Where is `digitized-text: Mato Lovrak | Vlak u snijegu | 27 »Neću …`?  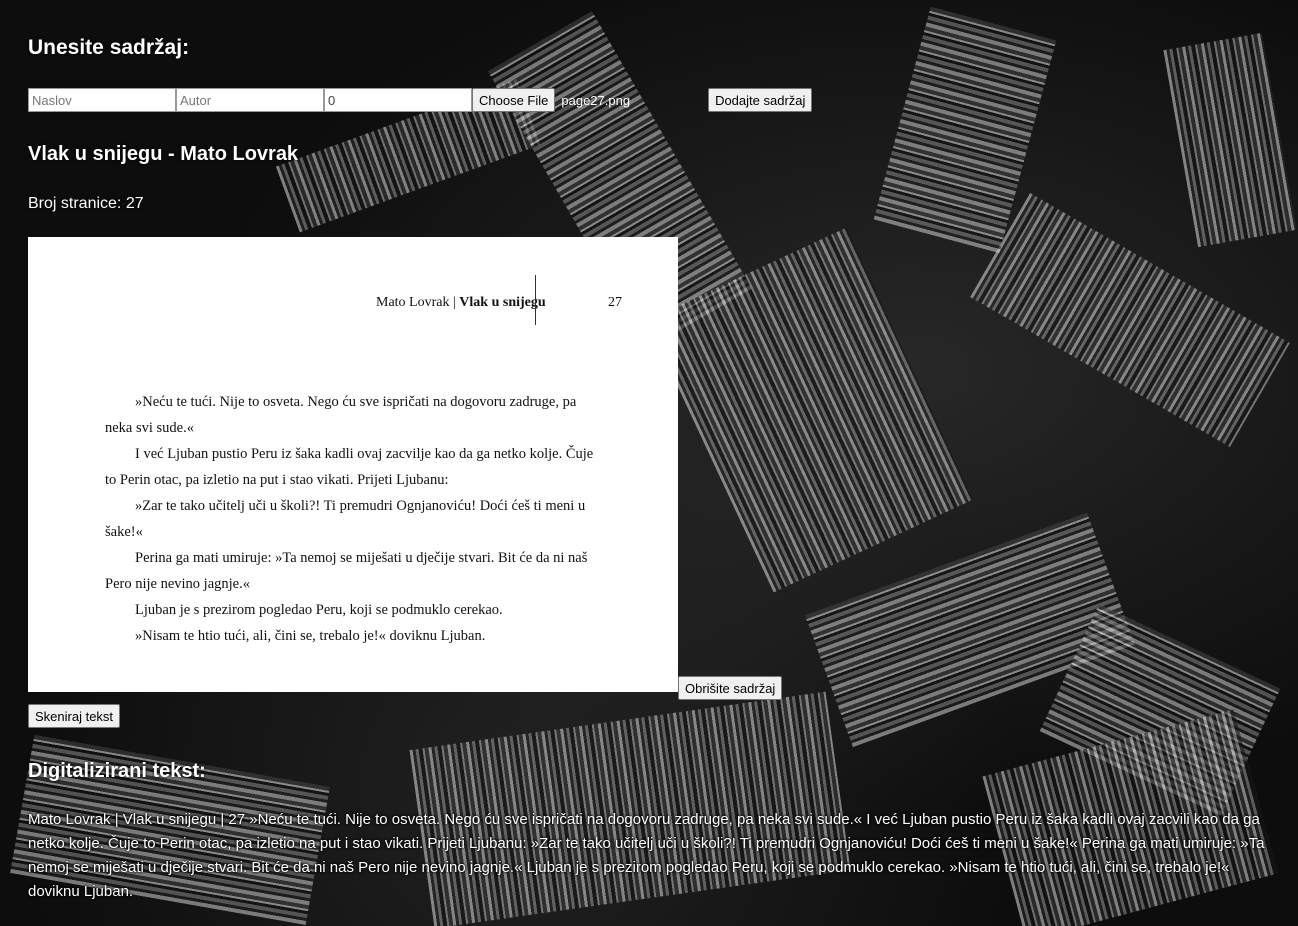
digitized-text: Mato Lovrak | Vlak u snijegu | 27 »Neću … is located at coordinates (646, 855).